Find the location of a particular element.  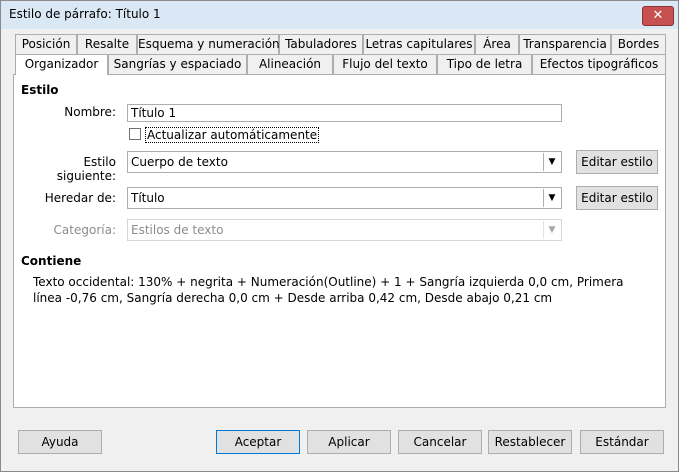

window-title: Estilo de párrafo: Título 1 is located at coordinates (85, 14).